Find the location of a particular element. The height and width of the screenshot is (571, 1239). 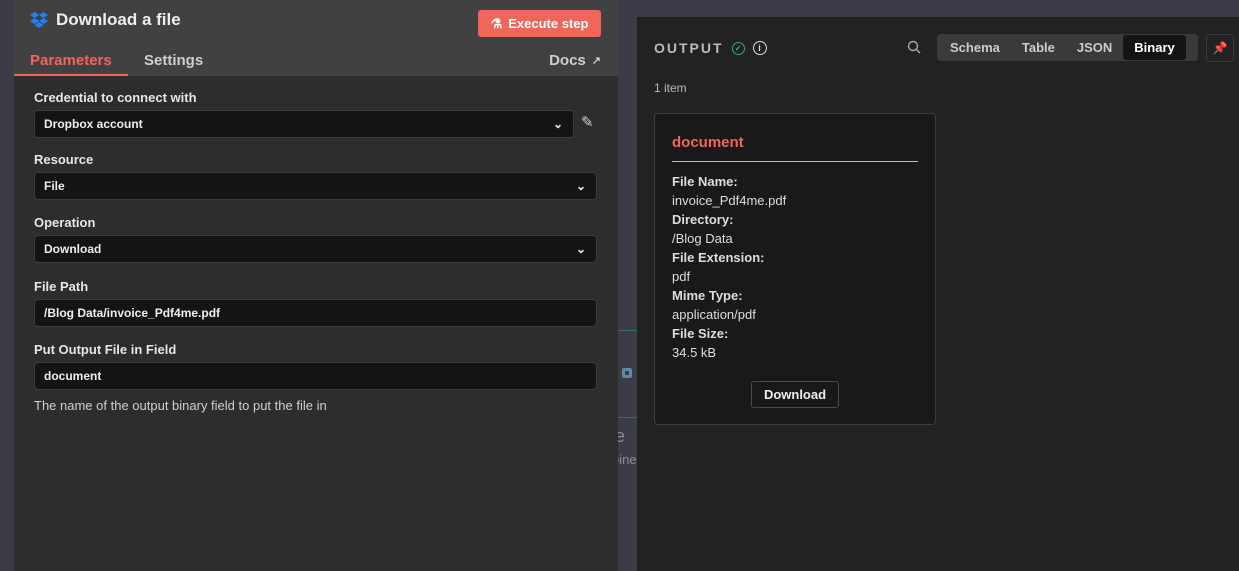

resource-value: File is located at coordinates (54, 186).